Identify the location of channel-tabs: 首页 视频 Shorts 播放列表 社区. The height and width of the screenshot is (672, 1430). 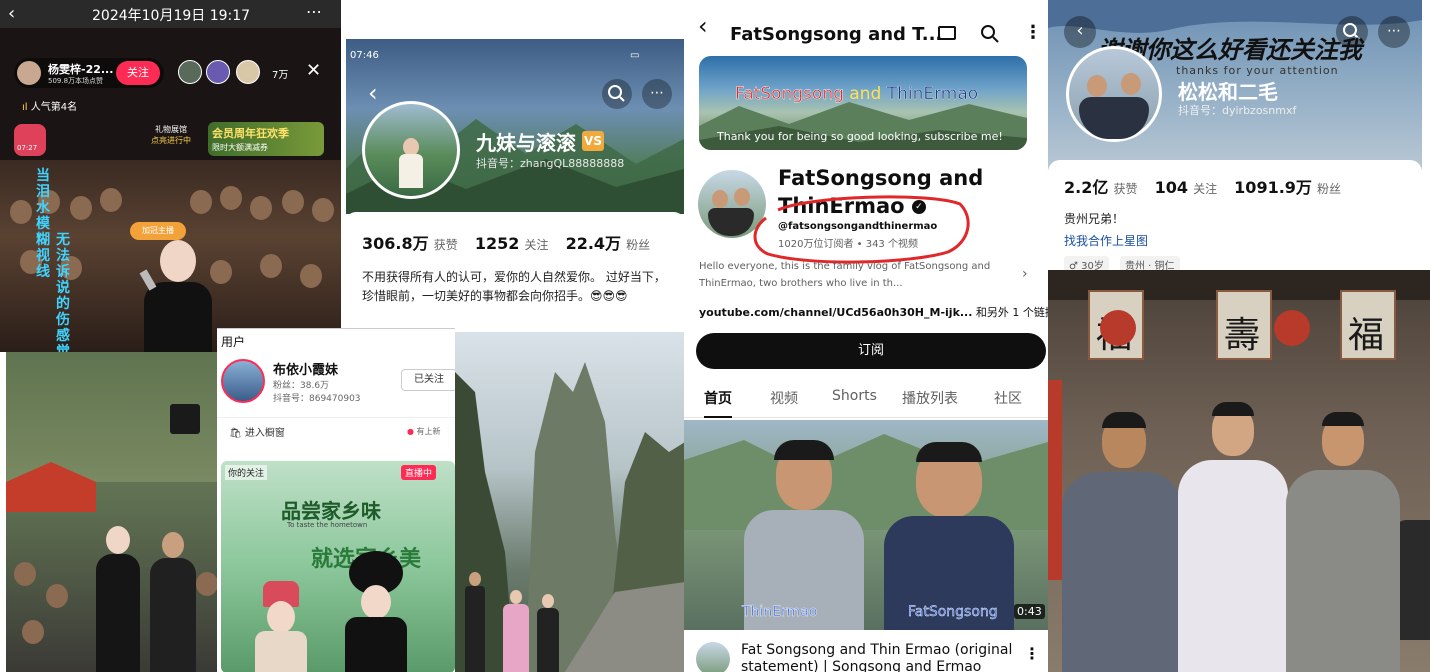
(866, 400).